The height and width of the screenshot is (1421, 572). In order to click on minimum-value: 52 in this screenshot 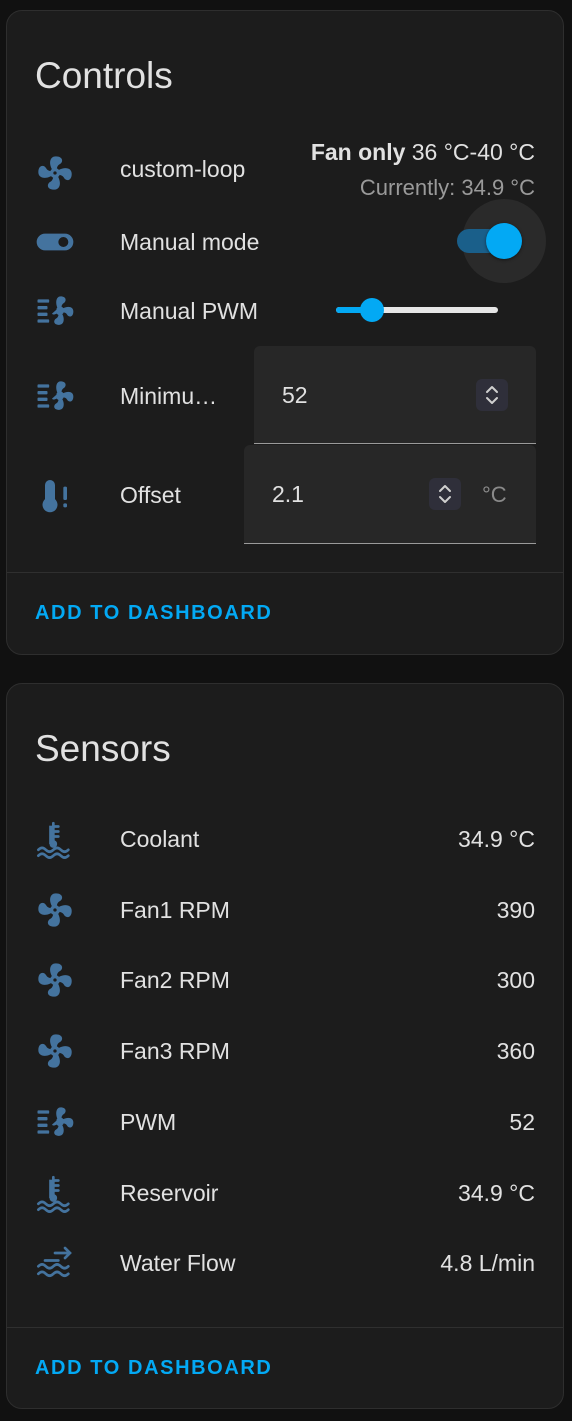, I will do `click(295, 395)`.